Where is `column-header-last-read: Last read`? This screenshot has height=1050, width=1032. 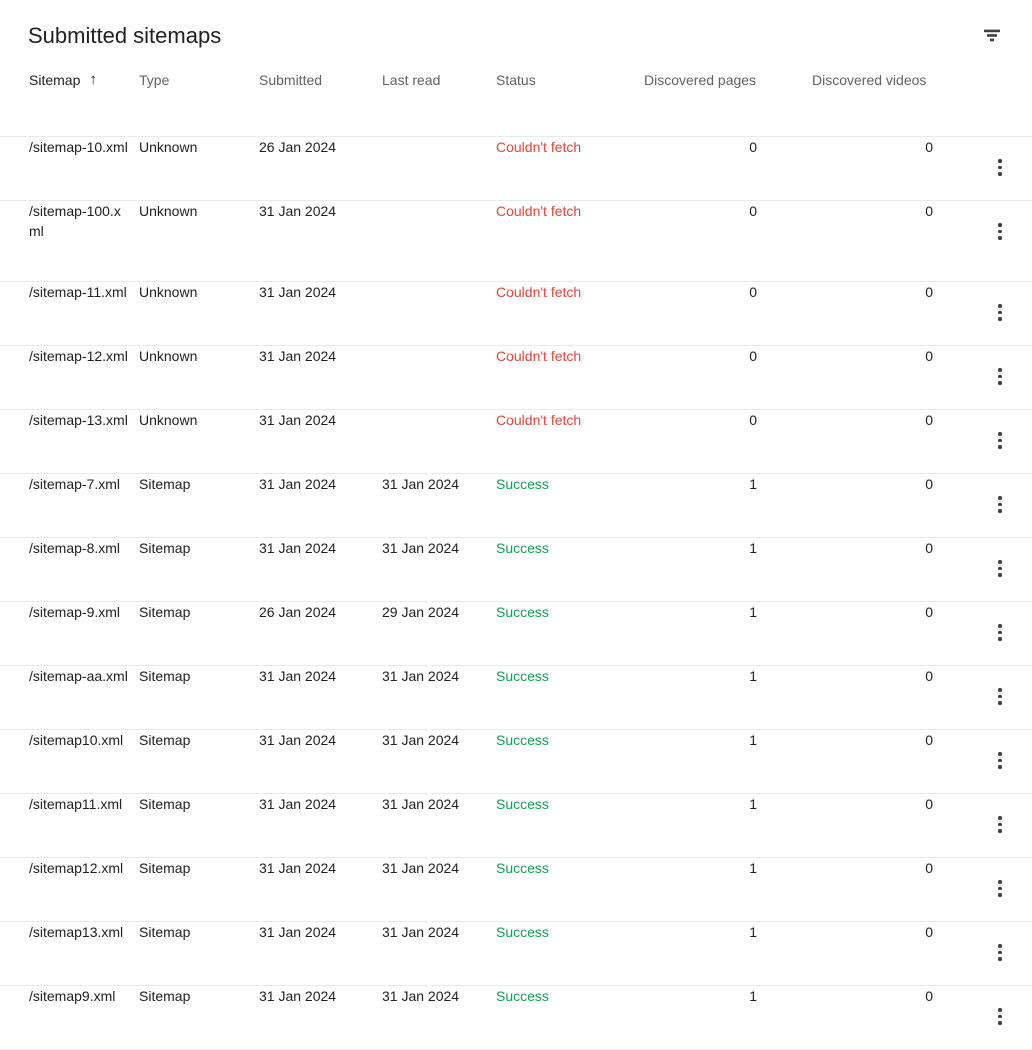
column-header-last-read: Last read is located at coordinates (439, 104).